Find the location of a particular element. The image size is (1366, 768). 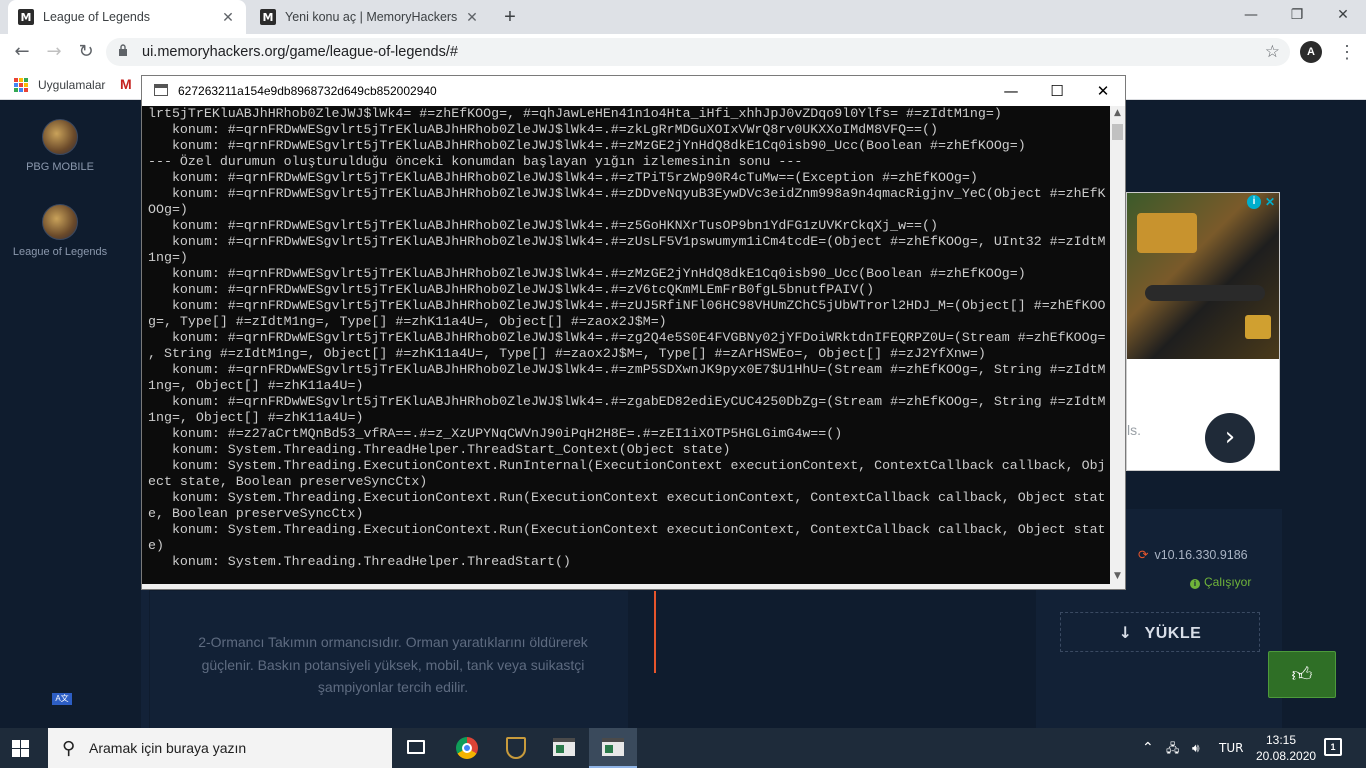

game-thumbnail is located at coordinates (60, 137).